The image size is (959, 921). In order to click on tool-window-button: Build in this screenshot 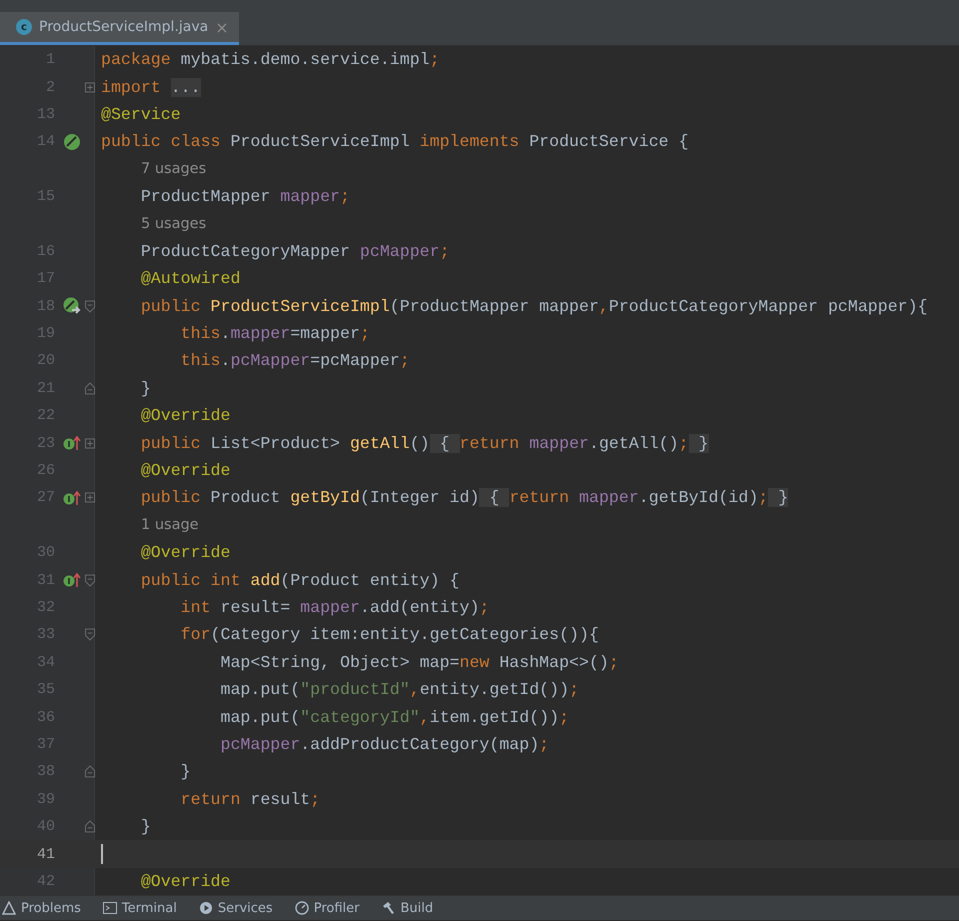, I will do `click(417, 908)`.